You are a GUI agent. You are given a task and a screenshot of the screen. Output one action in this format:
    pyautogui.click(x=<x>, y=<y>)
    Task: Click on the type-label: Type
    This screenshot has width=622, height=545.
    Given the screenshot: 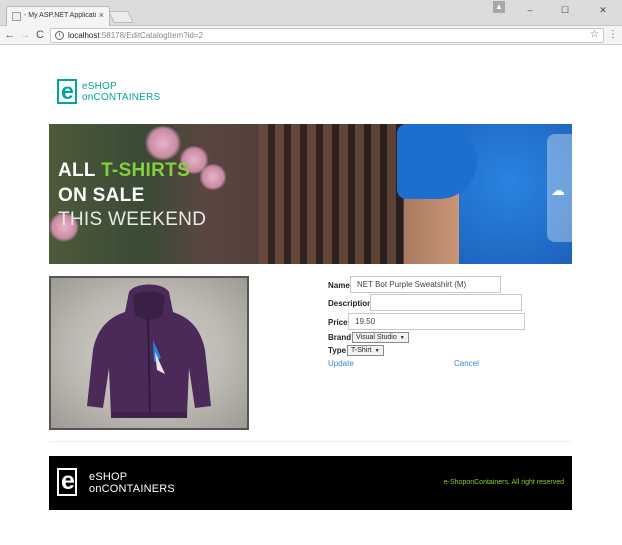 What is the action you would take?
    pyautogui.click(x=337, y=350)
    